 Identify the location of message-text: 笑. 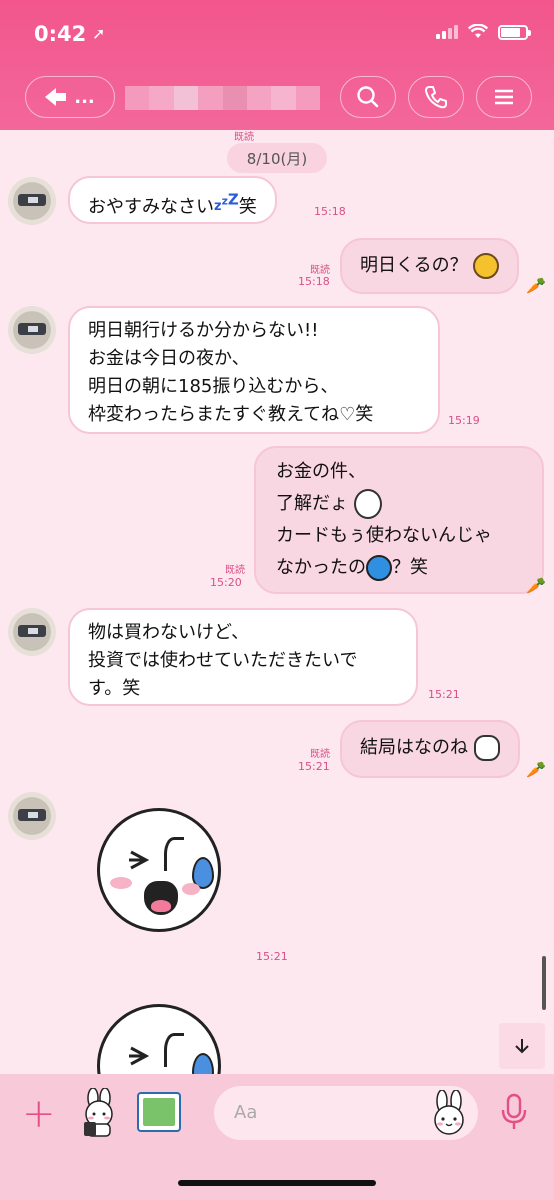
(247, 207).